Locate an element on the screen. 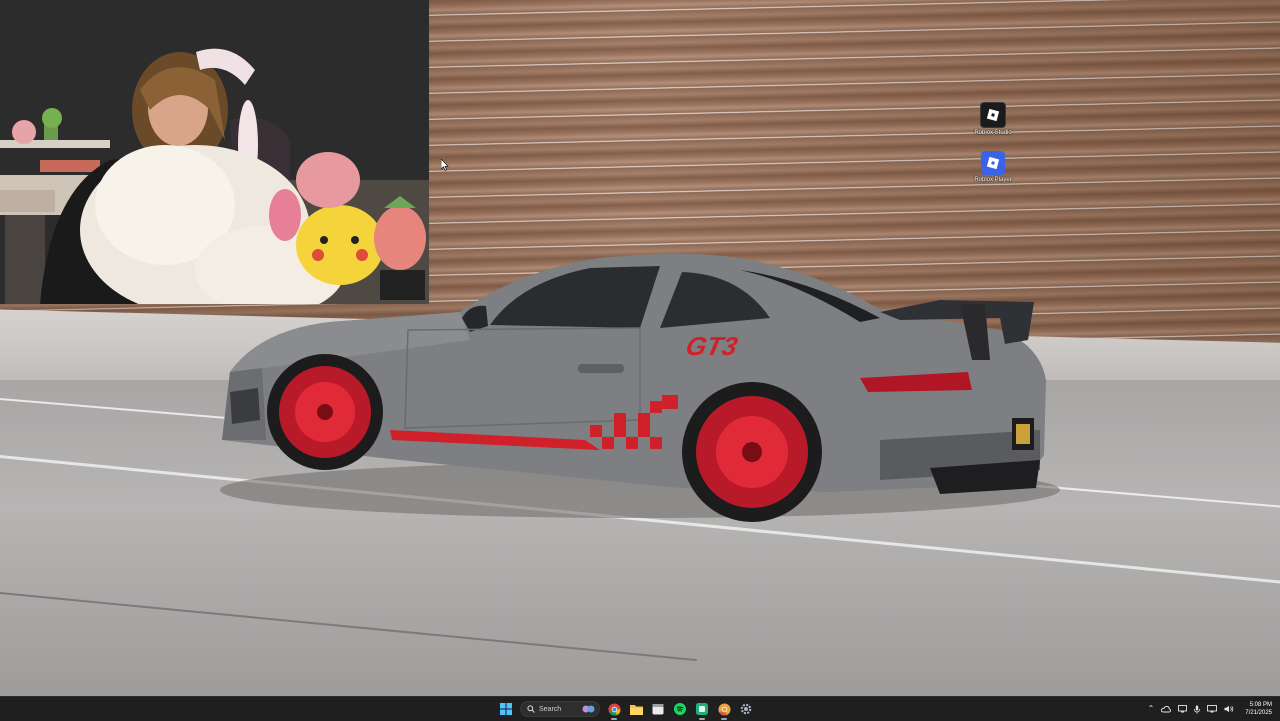 Image resolution: width=1280 pixels, height=721 pixels. system-tray: ⌃ 5:08 PM 7/21/2025 is located at coordinates (1210, 709).